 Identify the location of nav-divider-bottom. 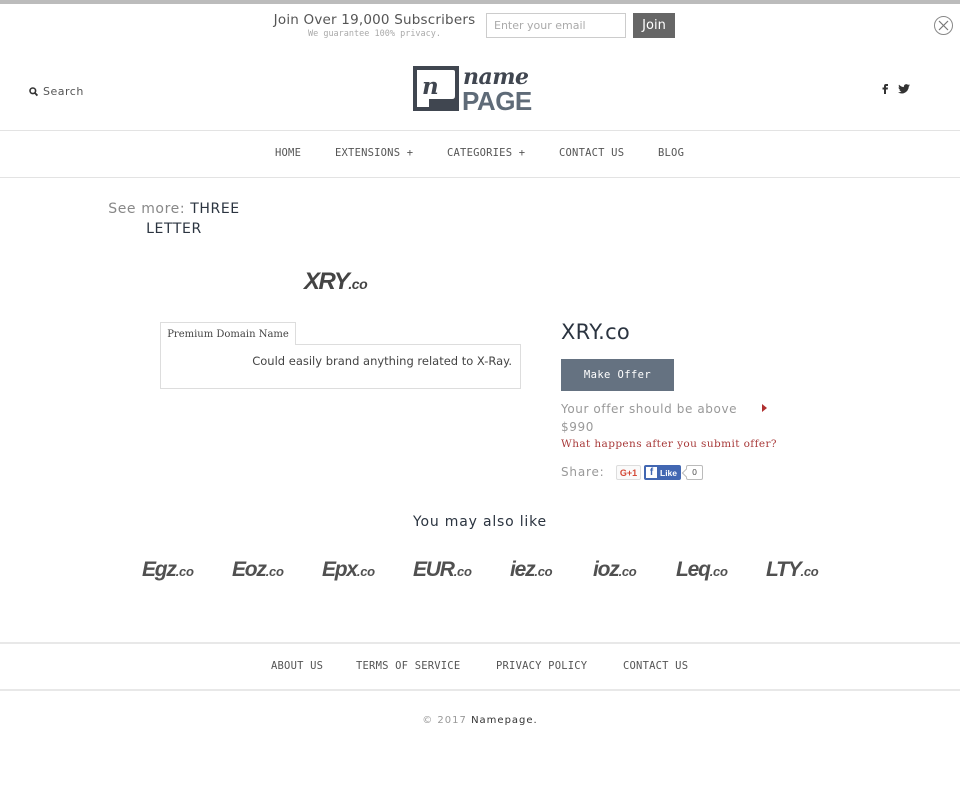
(480, 177).